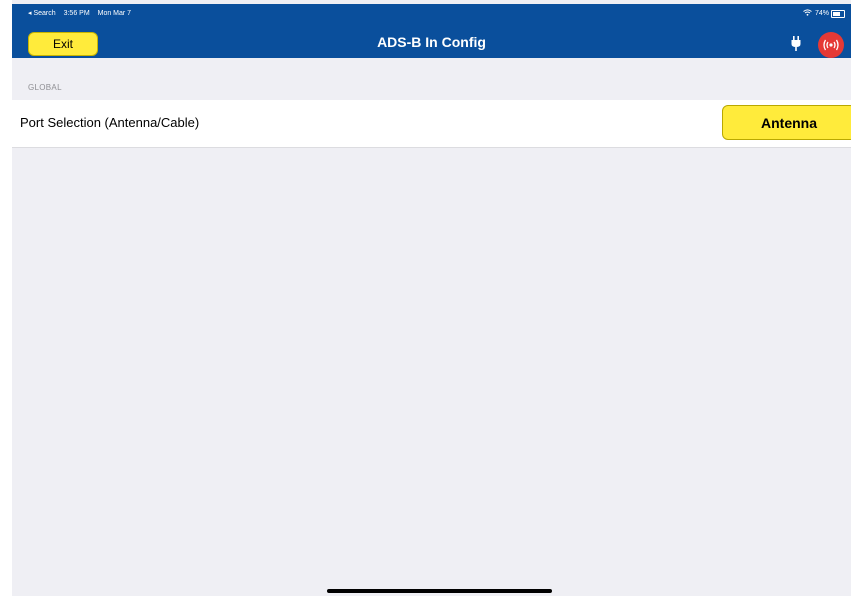  I want to click on battery-icon, so click(838, 13).